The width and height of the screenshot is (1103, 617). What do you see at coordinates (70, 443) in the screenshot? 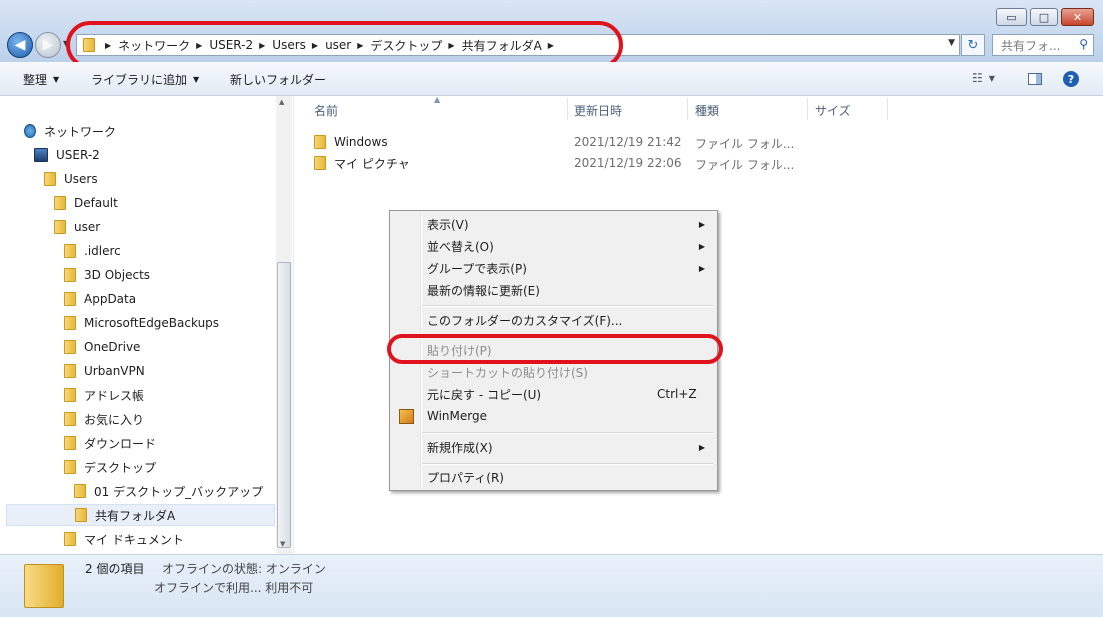
I see `downloads-folder-icon` at bounding box center [70, 443].